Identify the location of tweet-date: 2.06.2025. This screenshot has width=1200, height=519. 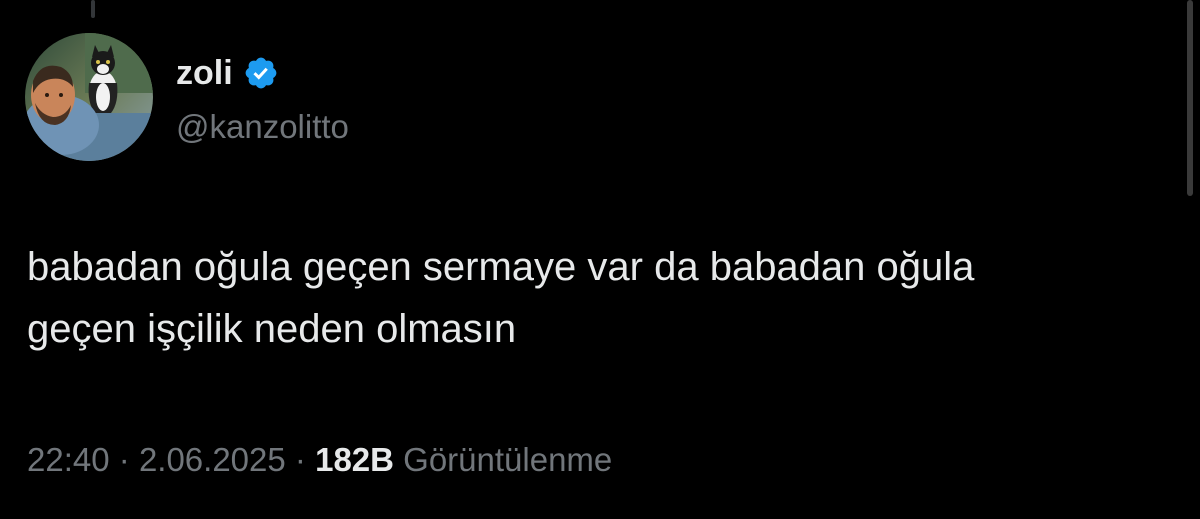
(212, 459).